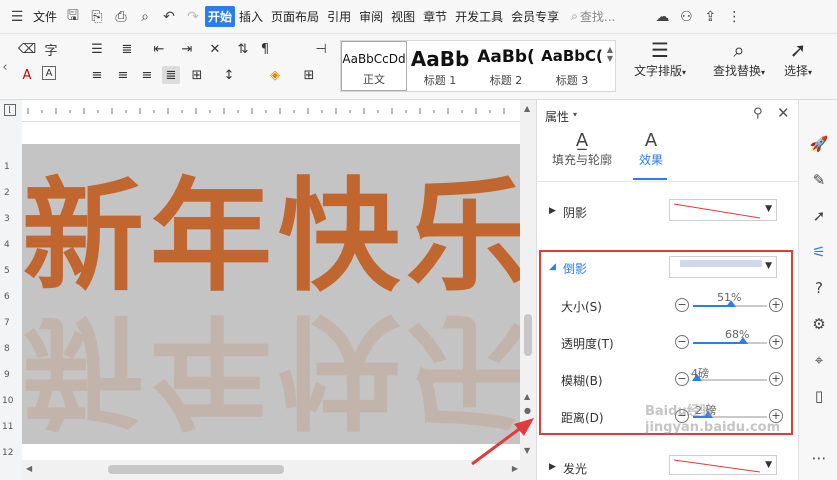 This screenshot has height=480, width=837. I want to click on glow-dropdown: ▼, so click(723, 465).